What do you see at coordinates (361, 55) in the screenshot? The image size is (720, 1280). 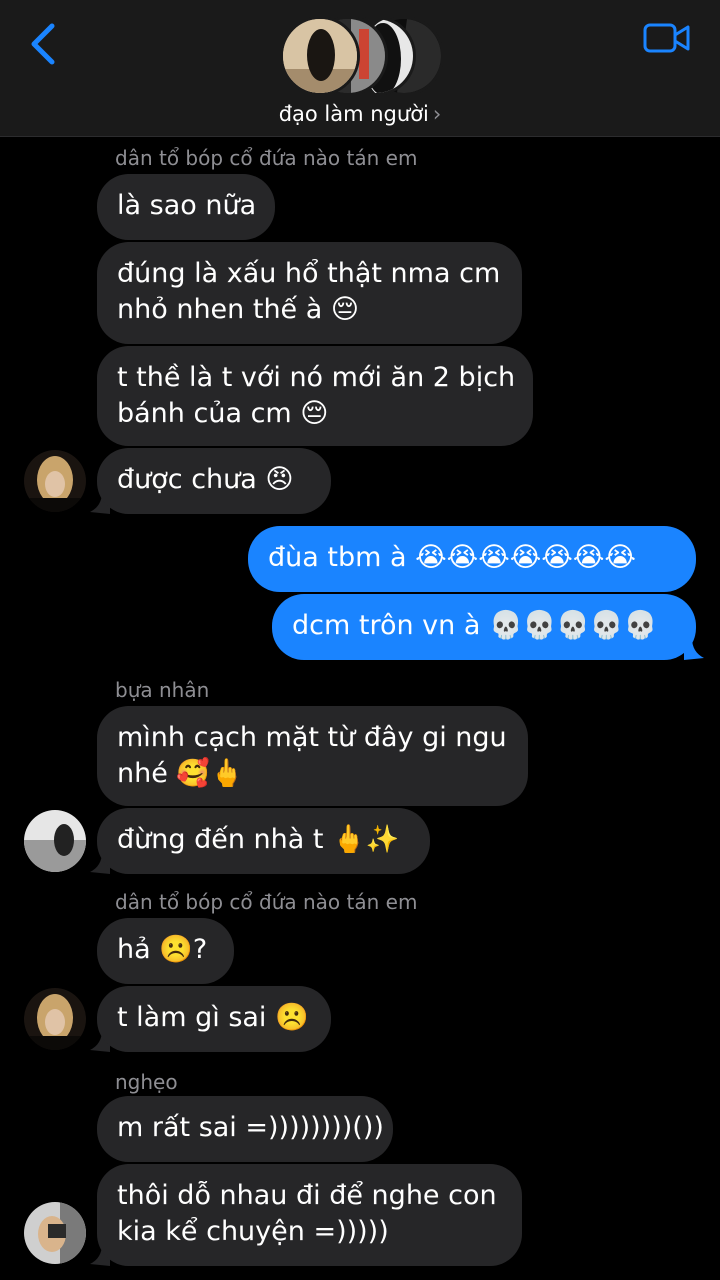 I see `group-avatars` at bounding box center [361, 55].